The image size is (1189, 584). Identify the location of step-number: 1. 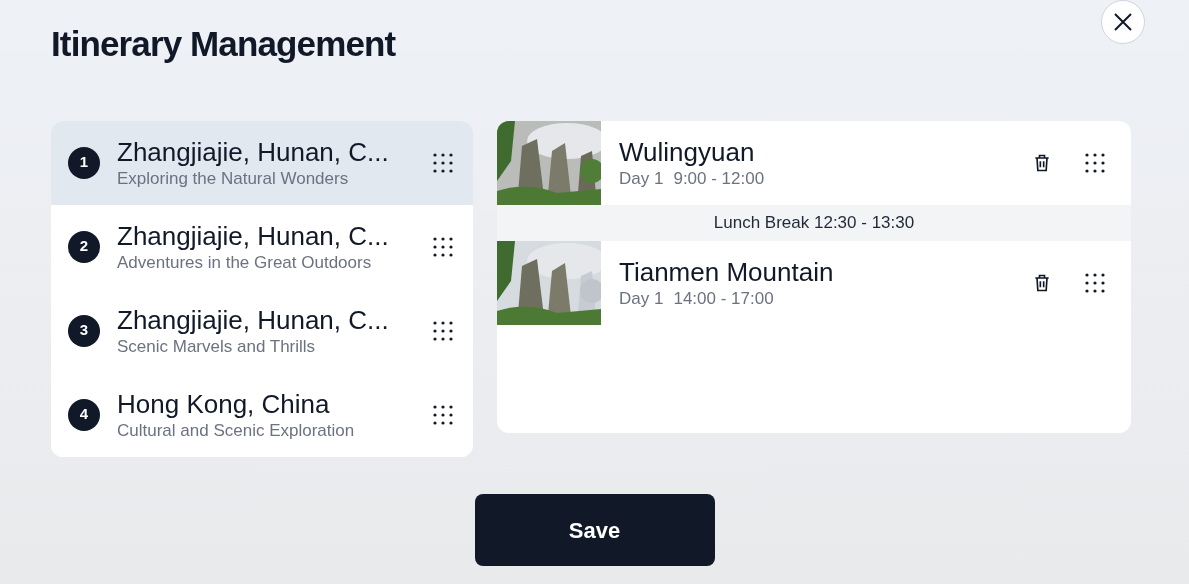
(84, 162).